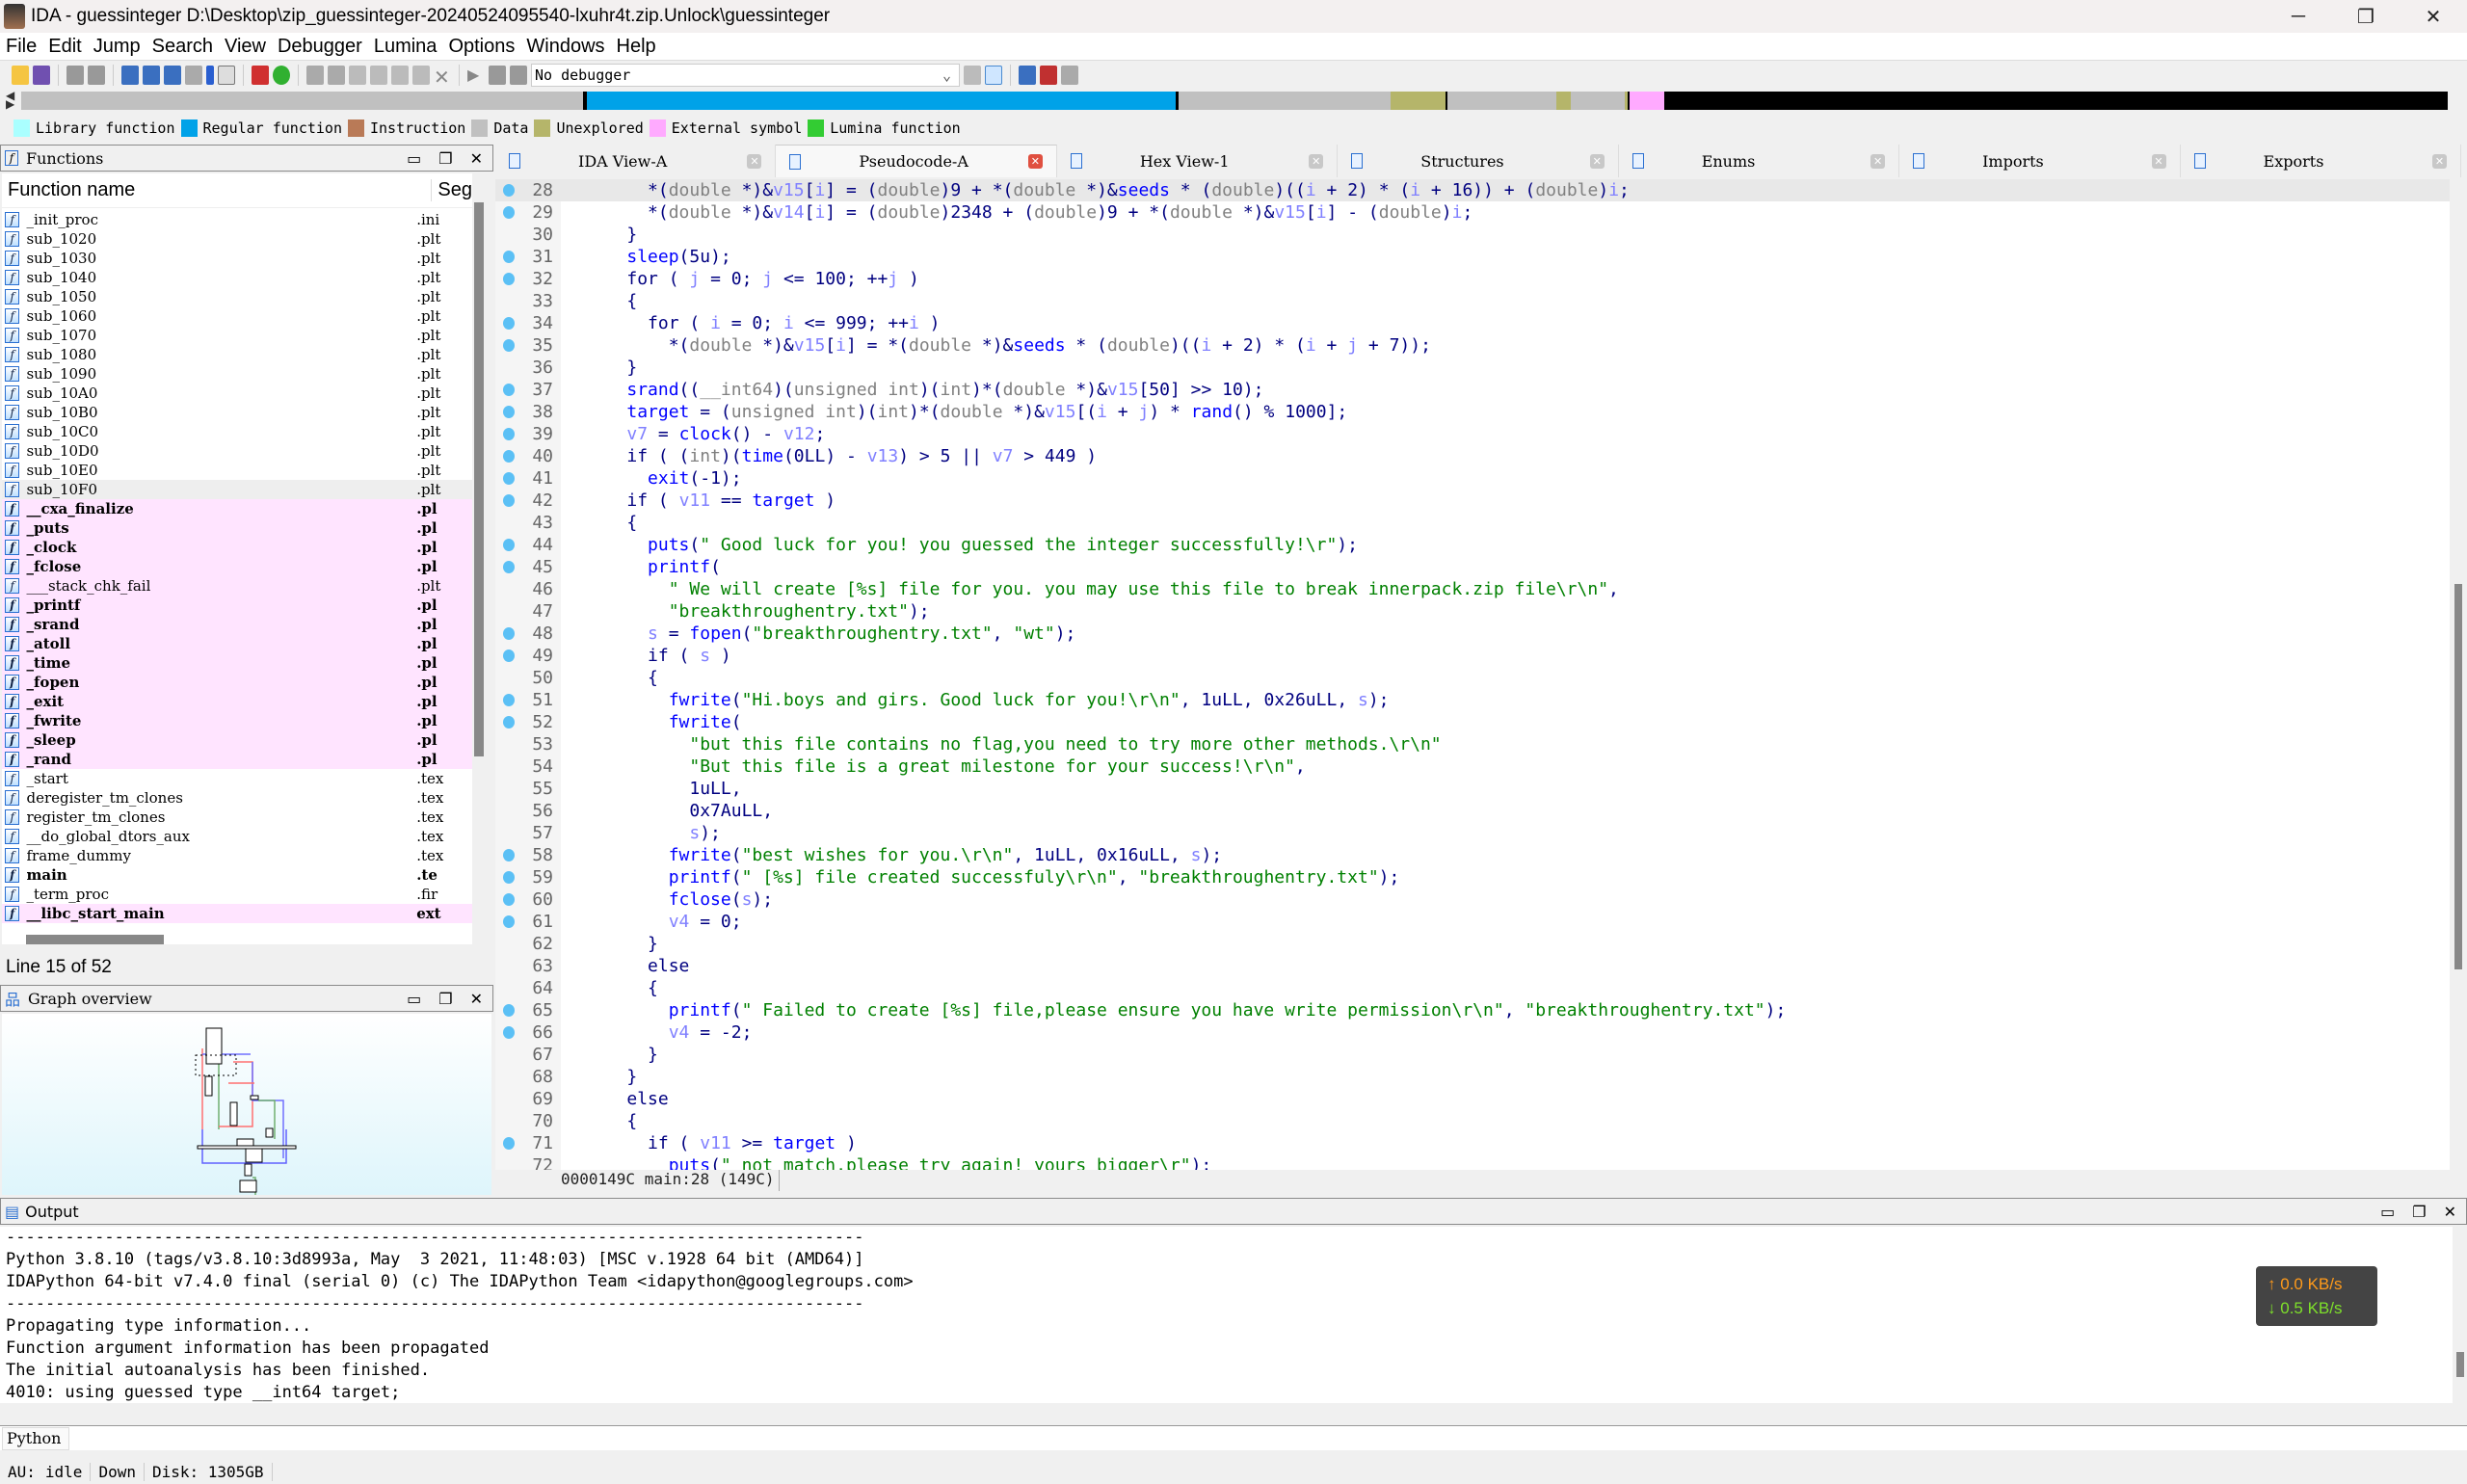 The image size is (2467, 1484). I want to click on text-mode-icon, so click(226, 75).